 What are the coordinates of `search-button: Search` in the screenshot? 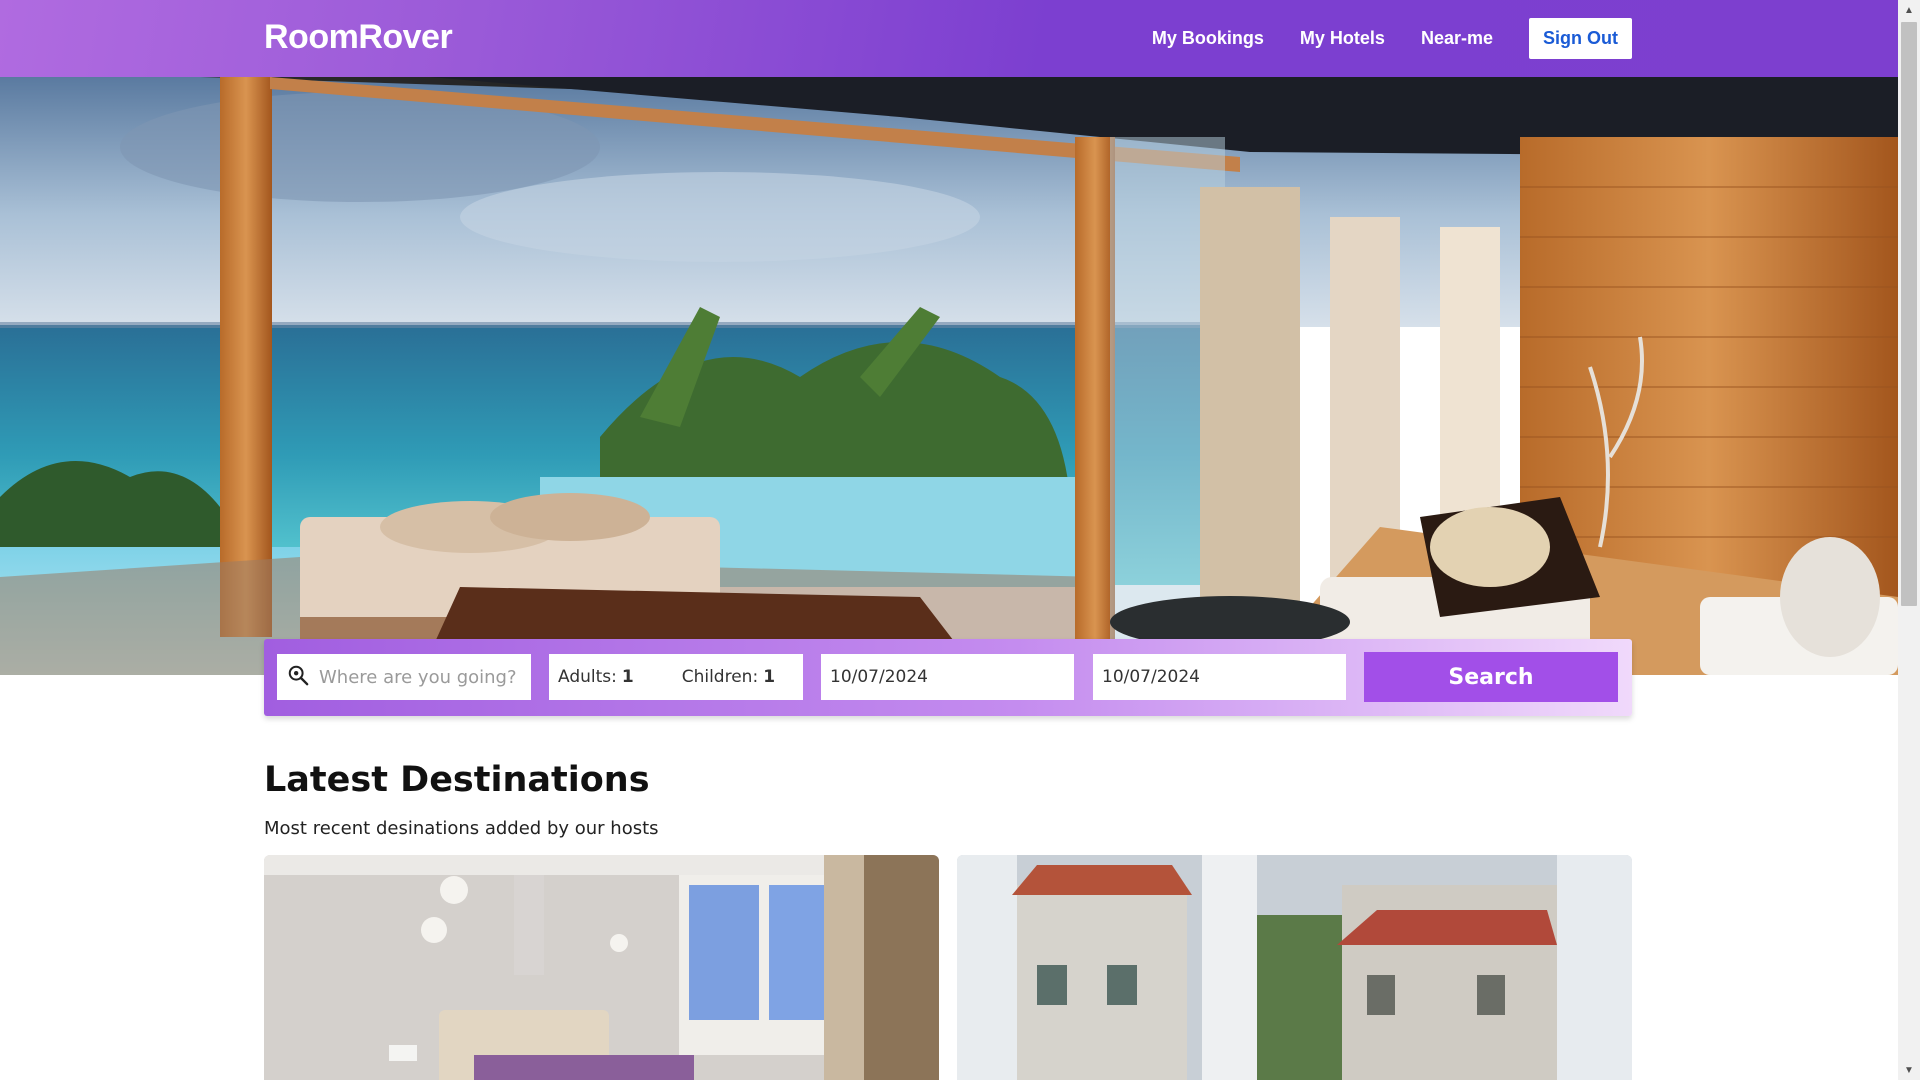 It's located at (1491, 677).